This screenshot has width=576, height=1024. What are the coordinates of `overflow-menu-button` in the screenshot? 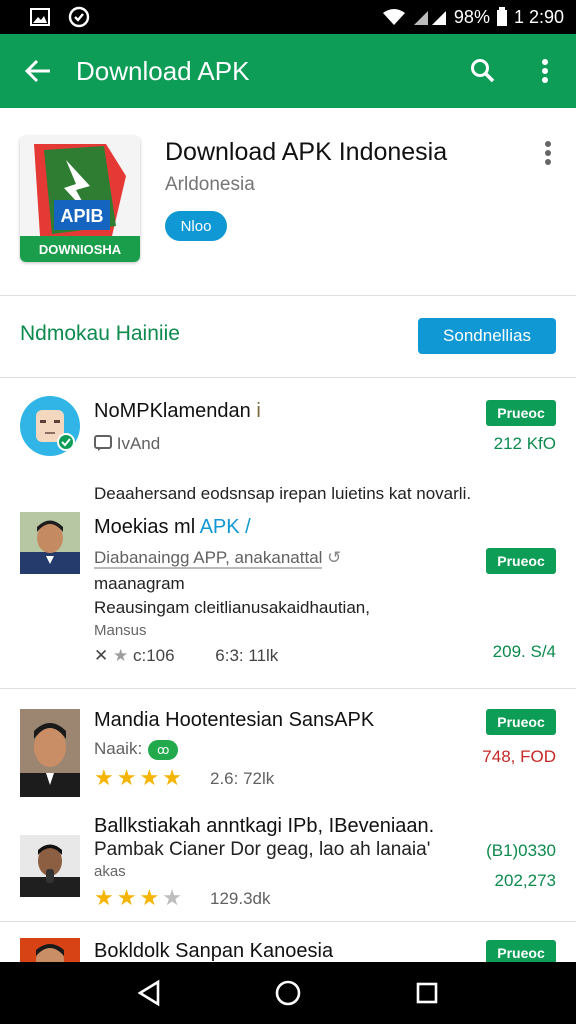 It's located at (545, 71).